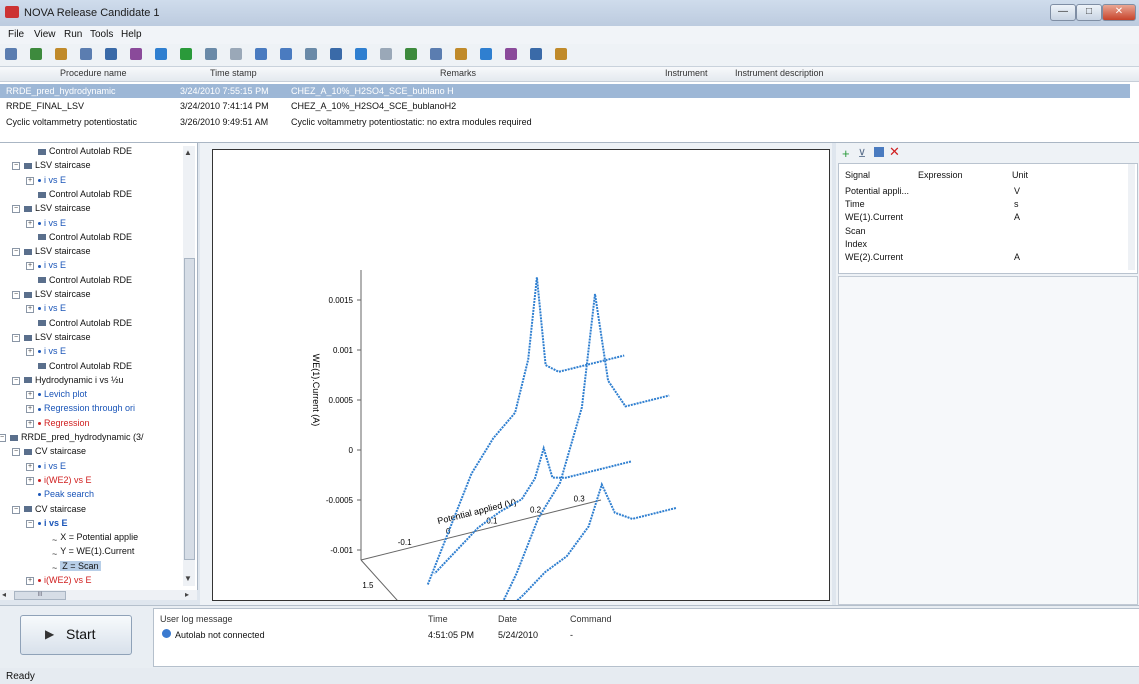 The height and width of the screenshot is (684, 1139). Describe the element at coordinates (73, 34) in the screenshot. I see `menu-run: Run` at that location.